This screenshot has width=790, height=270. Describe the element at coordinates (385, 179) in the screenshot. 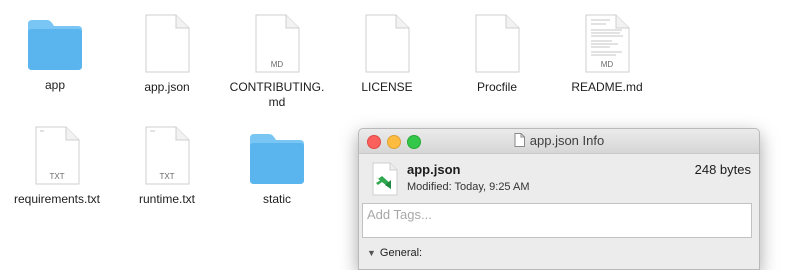

I see `vscode-file-icon` at that location.